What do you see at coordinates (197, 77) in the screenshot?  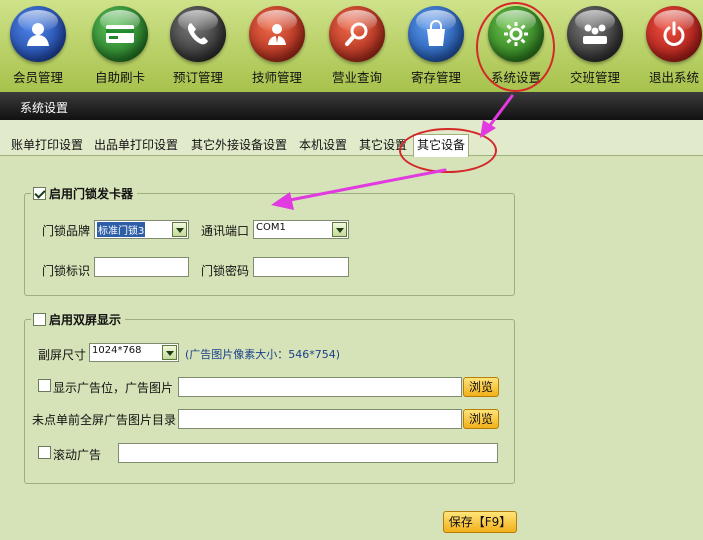 I see `toolbar-label: 预订管理` at bounding box center [197, 77].